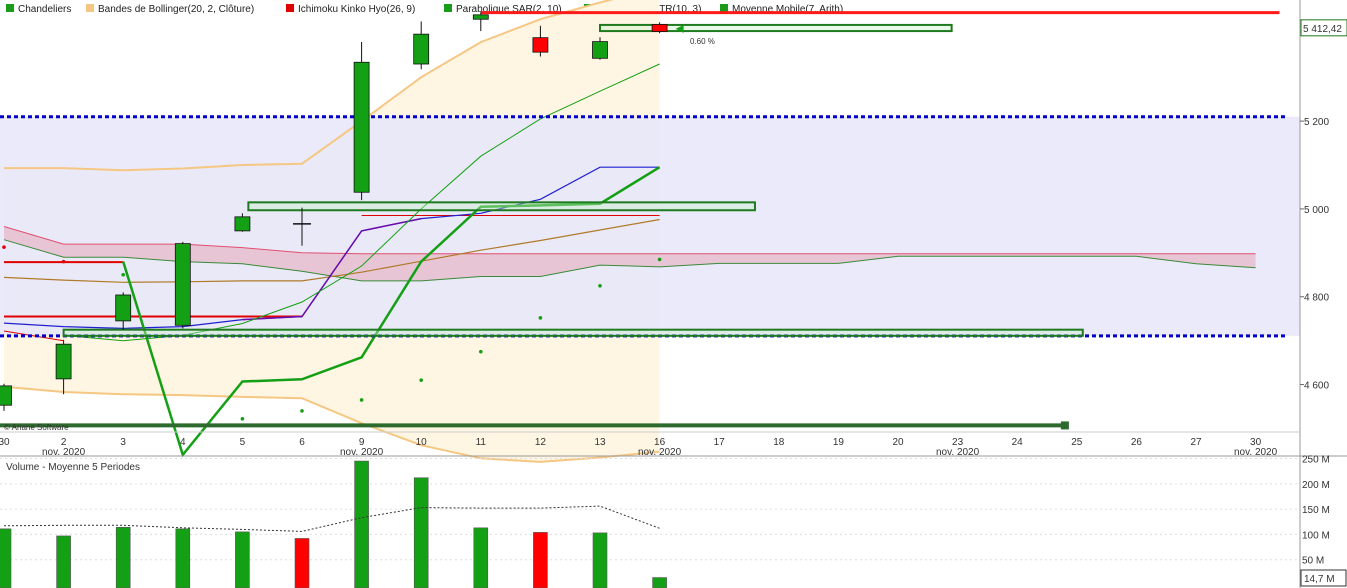 The height and width of the screenshot is (588, 1347). I want to click on date-tick-day: 11, so click(481, 442).